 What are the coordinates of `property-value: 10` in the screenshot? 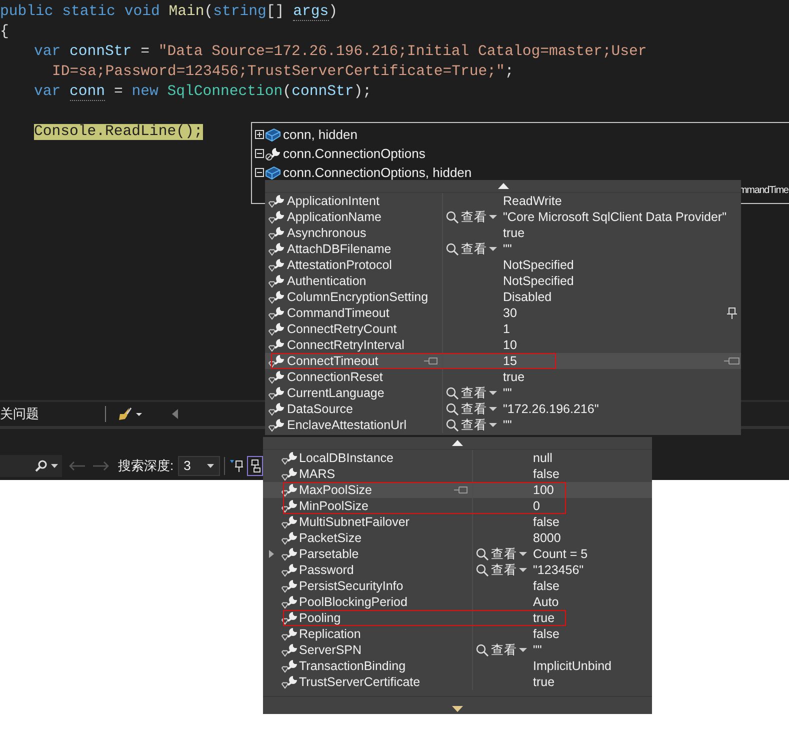 It's located at (510, 345).